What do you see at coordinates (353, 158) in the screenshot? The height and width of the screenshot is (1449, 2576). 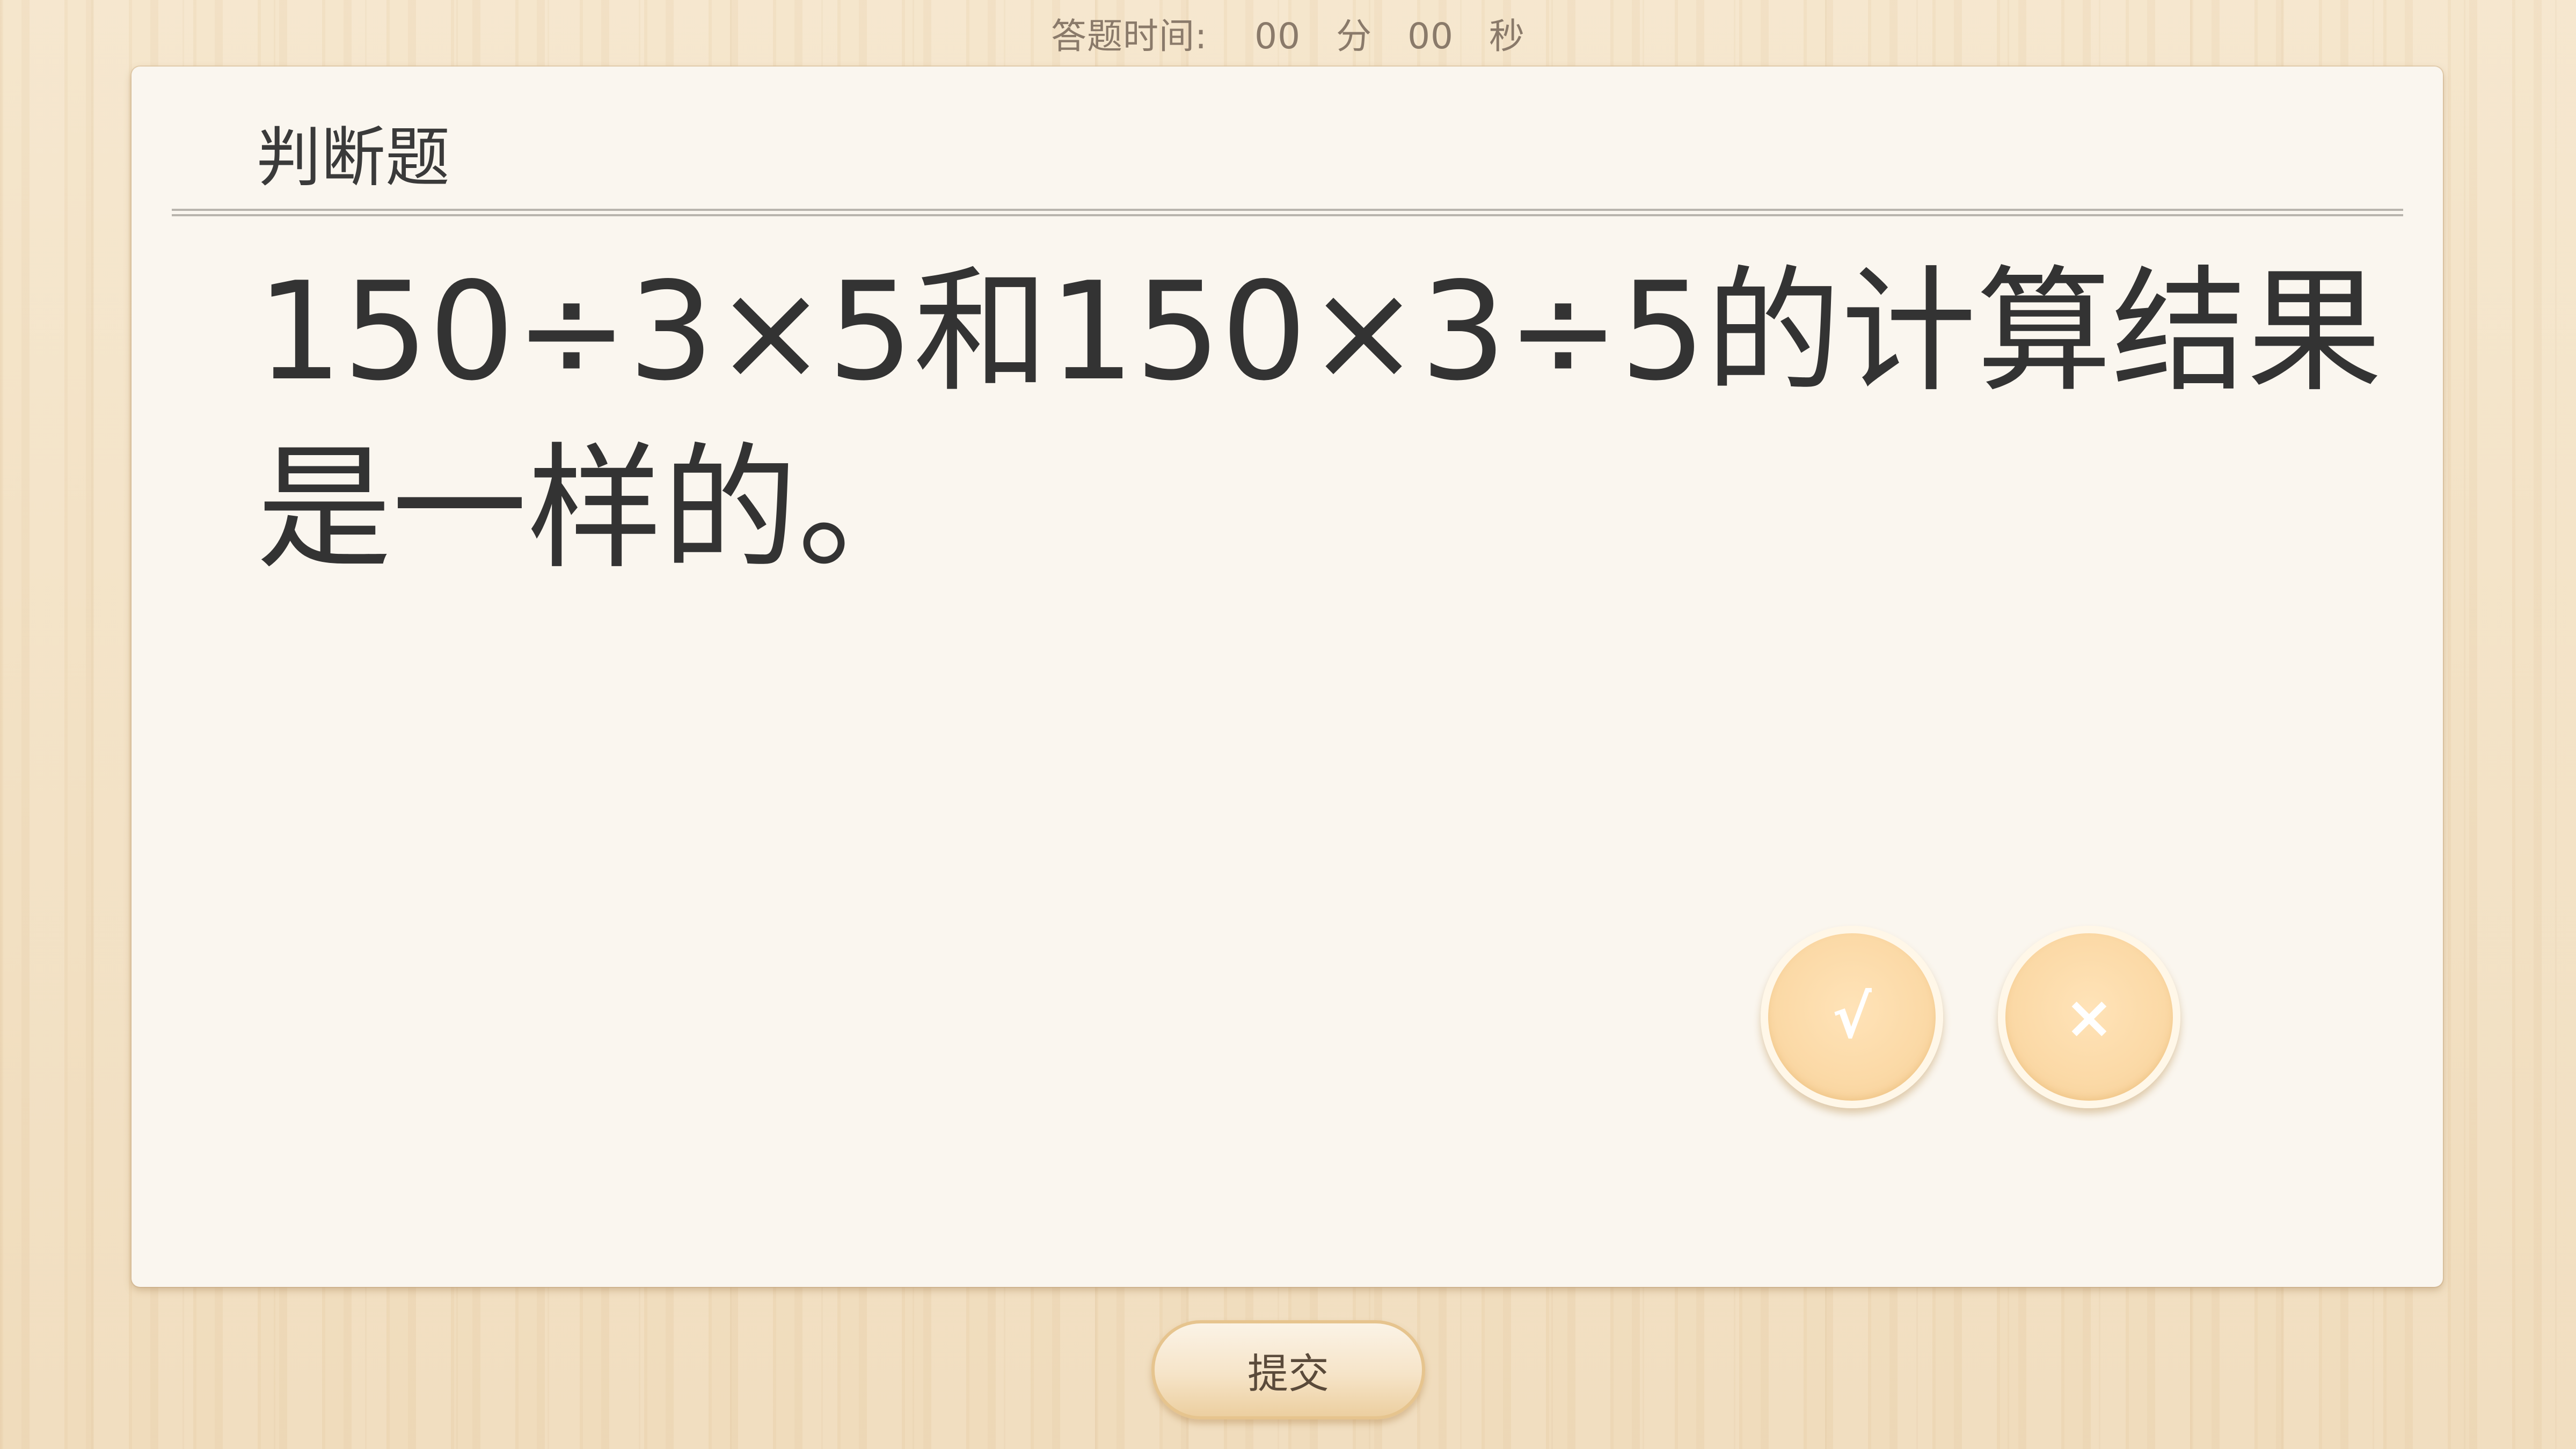 I see `question-type-title: 判断题` at bounding box center [353, 158].